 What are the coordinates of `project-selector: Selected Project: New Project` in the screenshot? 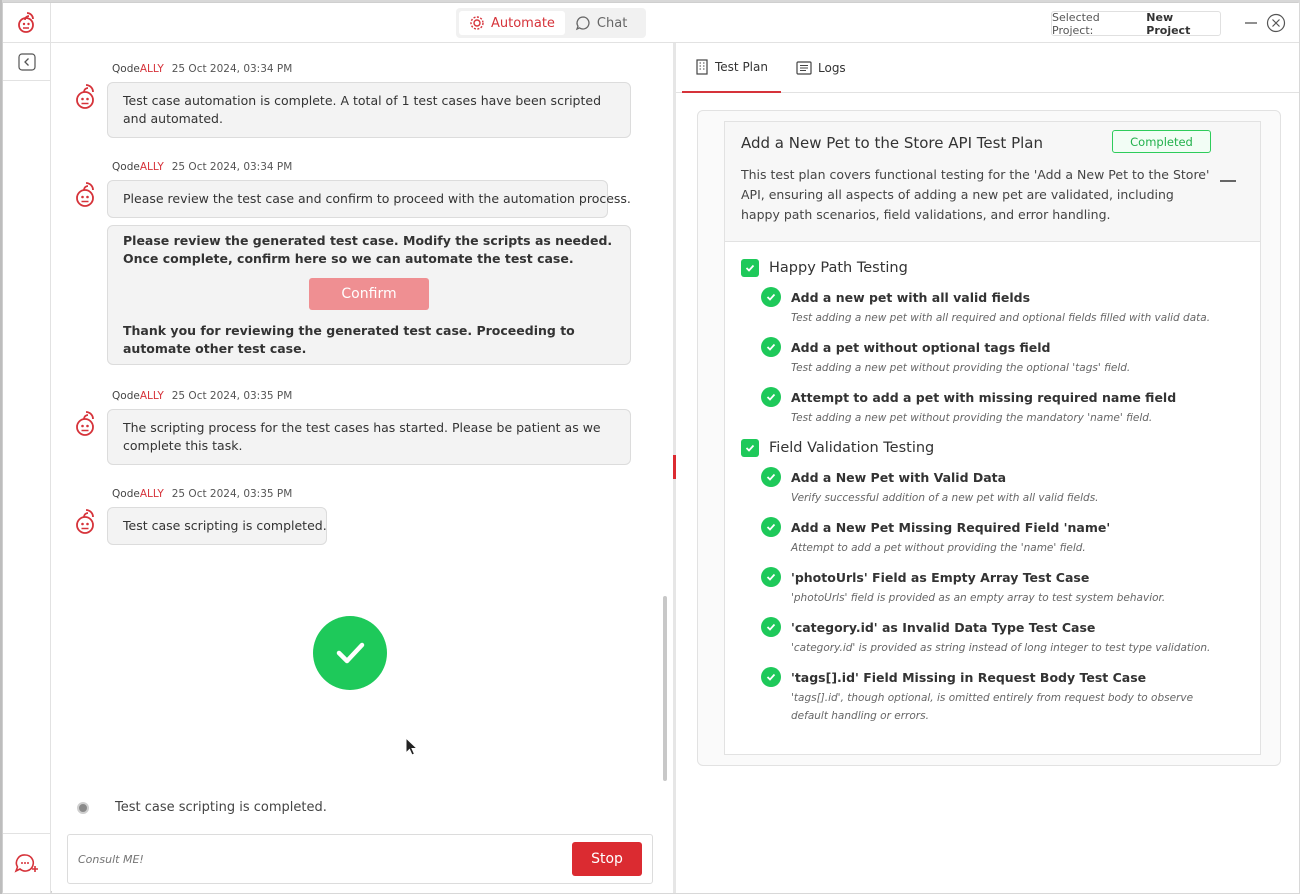 It's located at (1136, 23).